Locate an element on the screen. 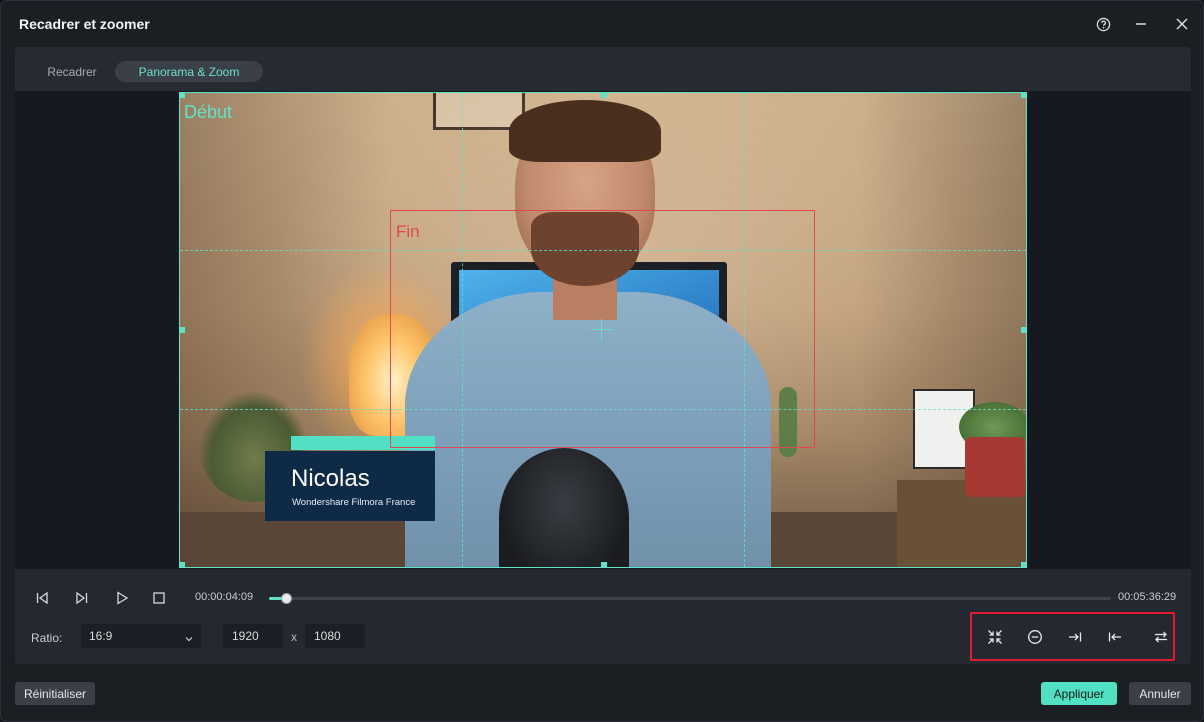 The height and width of the screenshot is (722, 1204). cancel-button: Annuler is located at coordinates (1160, 693).